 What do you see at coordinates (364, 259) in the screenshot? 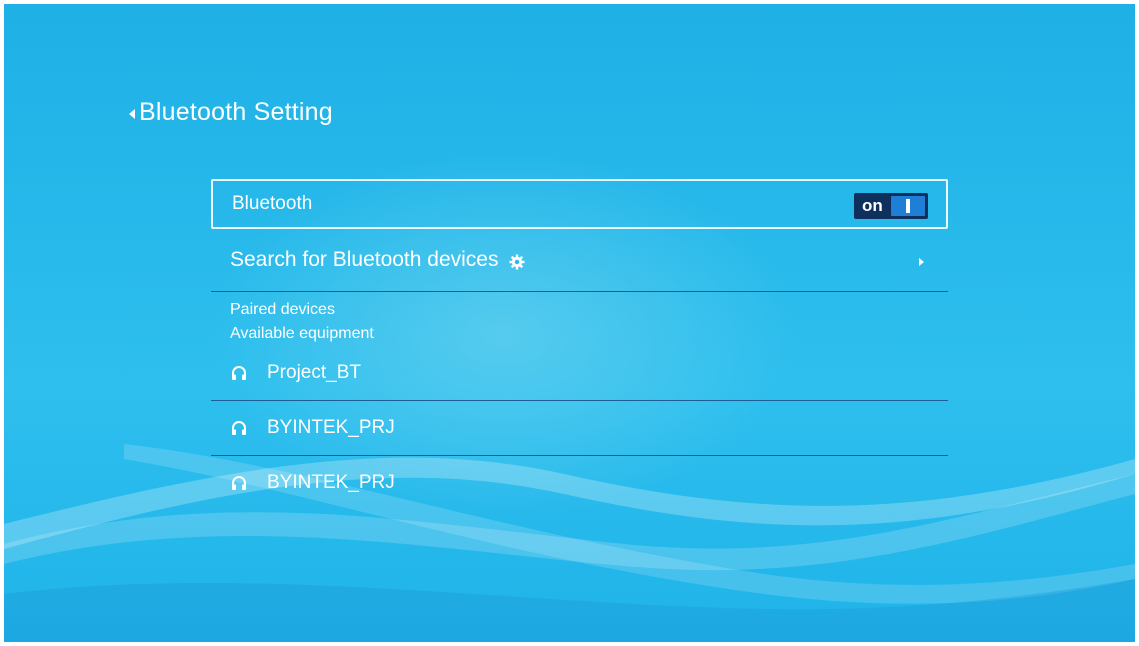
I see `search-devices-label: Search for Bluetooth devices` at bounding box center [364, 259].